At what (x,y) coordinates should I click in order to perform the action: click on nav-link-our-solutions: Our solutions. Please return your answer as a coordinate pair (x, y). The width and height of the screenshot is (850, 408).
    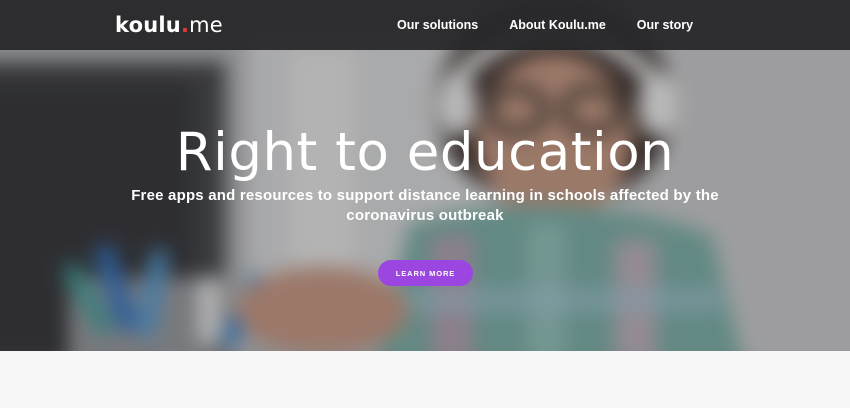
    Looking at the image, I should click on (437, 25).